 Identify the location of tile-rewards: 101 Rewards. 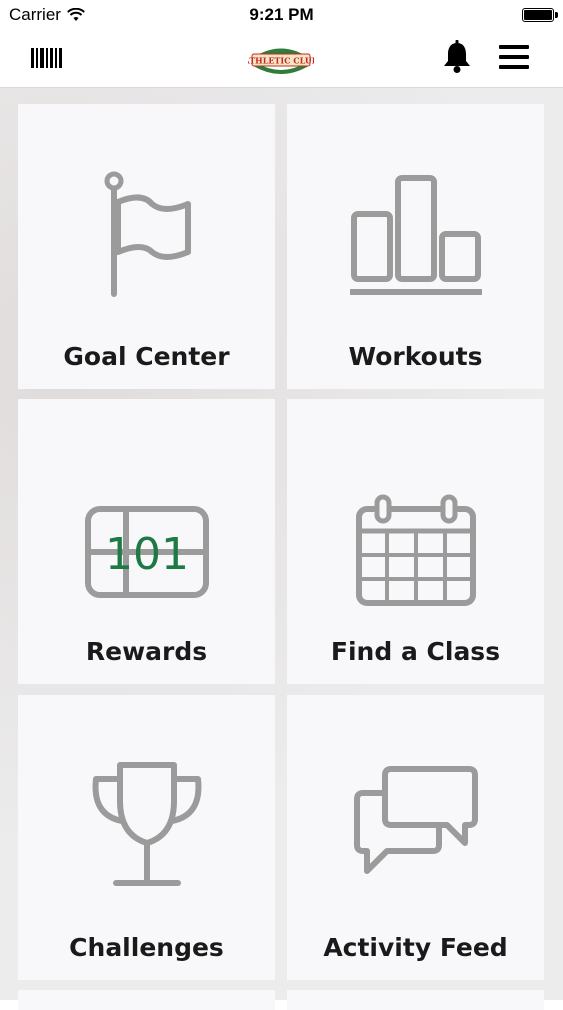
(146, 541).